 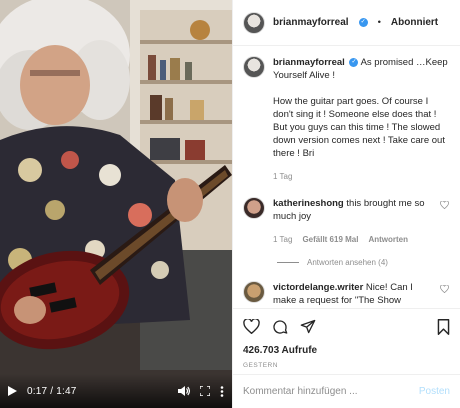 I want to click on comment-input, so click(x=331, y=391).